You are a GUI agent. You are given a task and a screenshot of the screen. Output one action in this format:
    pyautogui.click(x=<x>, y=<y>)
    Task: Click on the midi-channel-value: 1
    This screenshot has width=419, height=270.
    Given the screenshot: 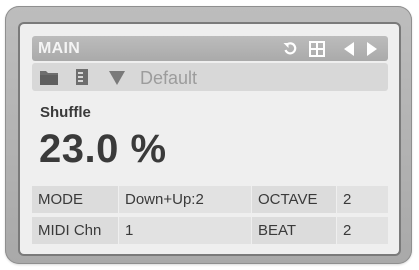 What is the action you would take?
    pyautogui.click(x=185, y=230)
    